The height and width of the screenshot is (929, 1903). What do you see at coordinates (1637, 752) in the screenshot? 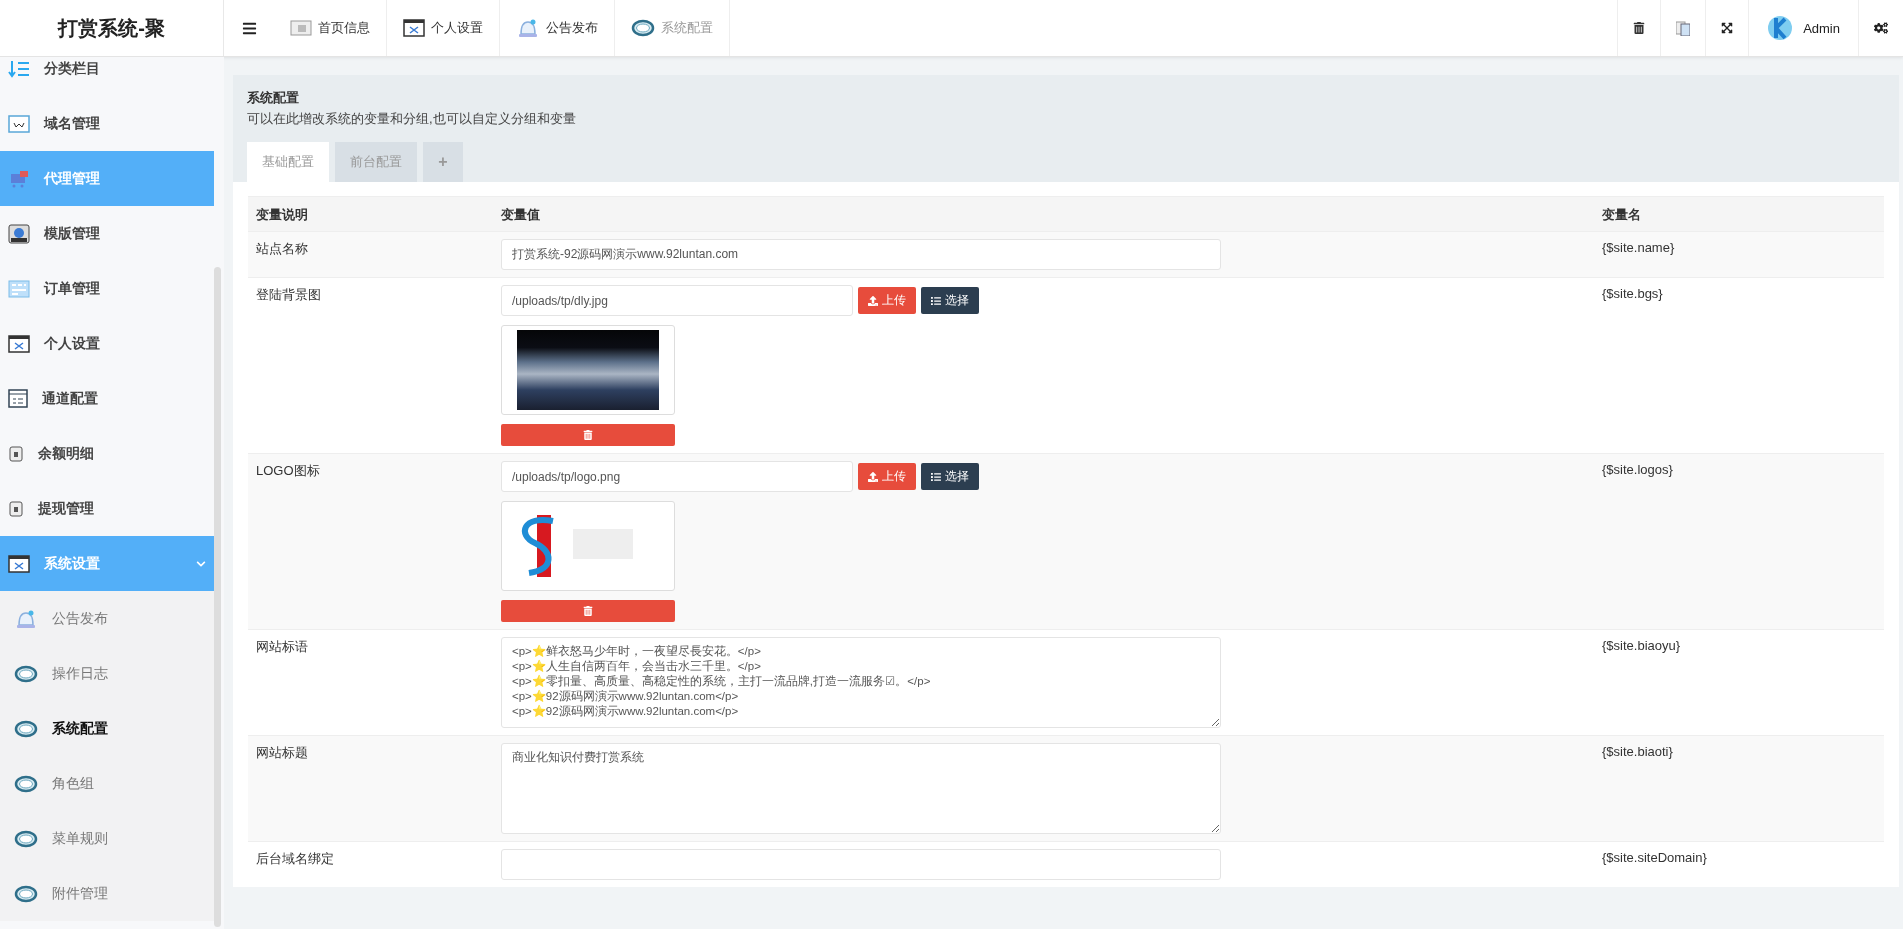
I see `variable-name: {$site.biaoti}` at bounding box center [1637, 752].